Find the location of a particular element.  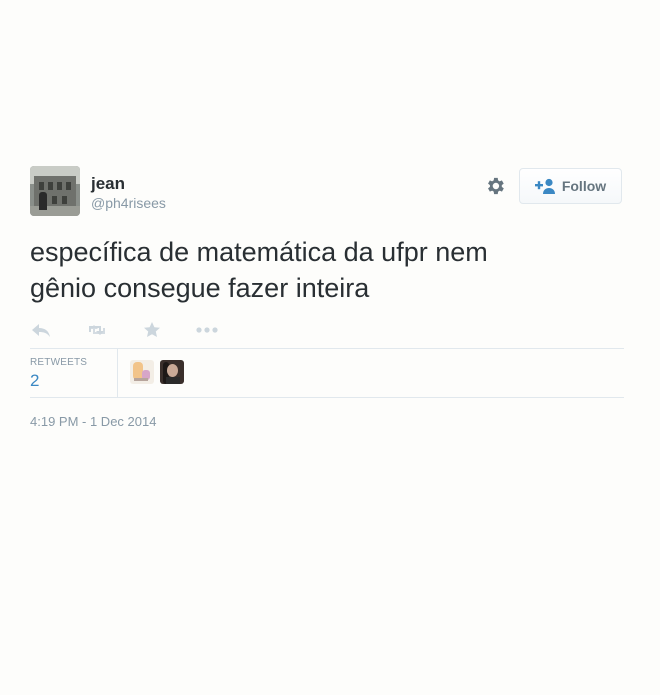

tweet-stats: RETWEETS 2 is located at coordinates (327, 373).